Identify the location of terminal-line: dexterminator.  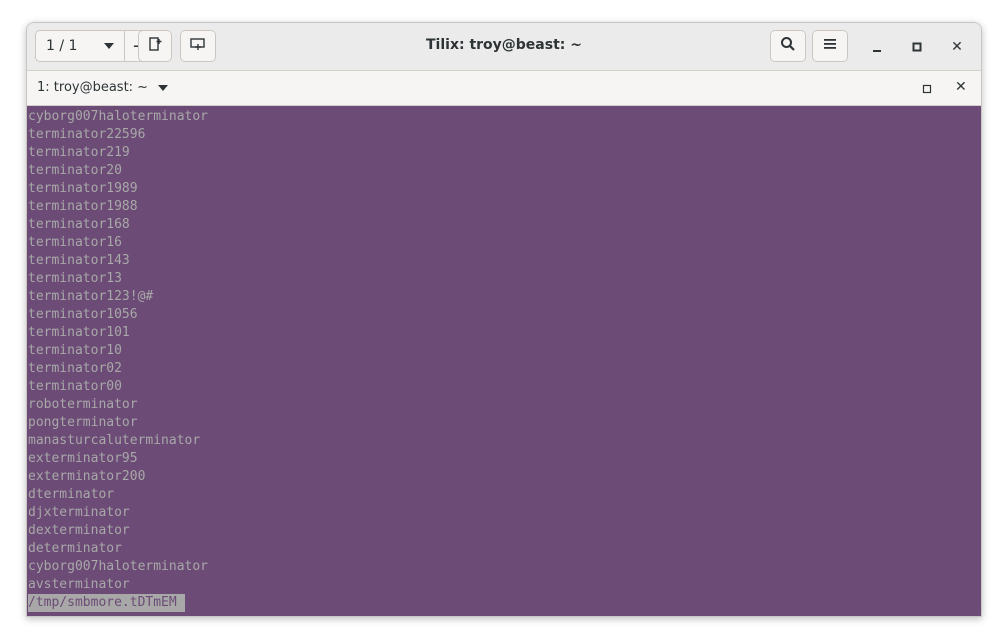
(79, 530).